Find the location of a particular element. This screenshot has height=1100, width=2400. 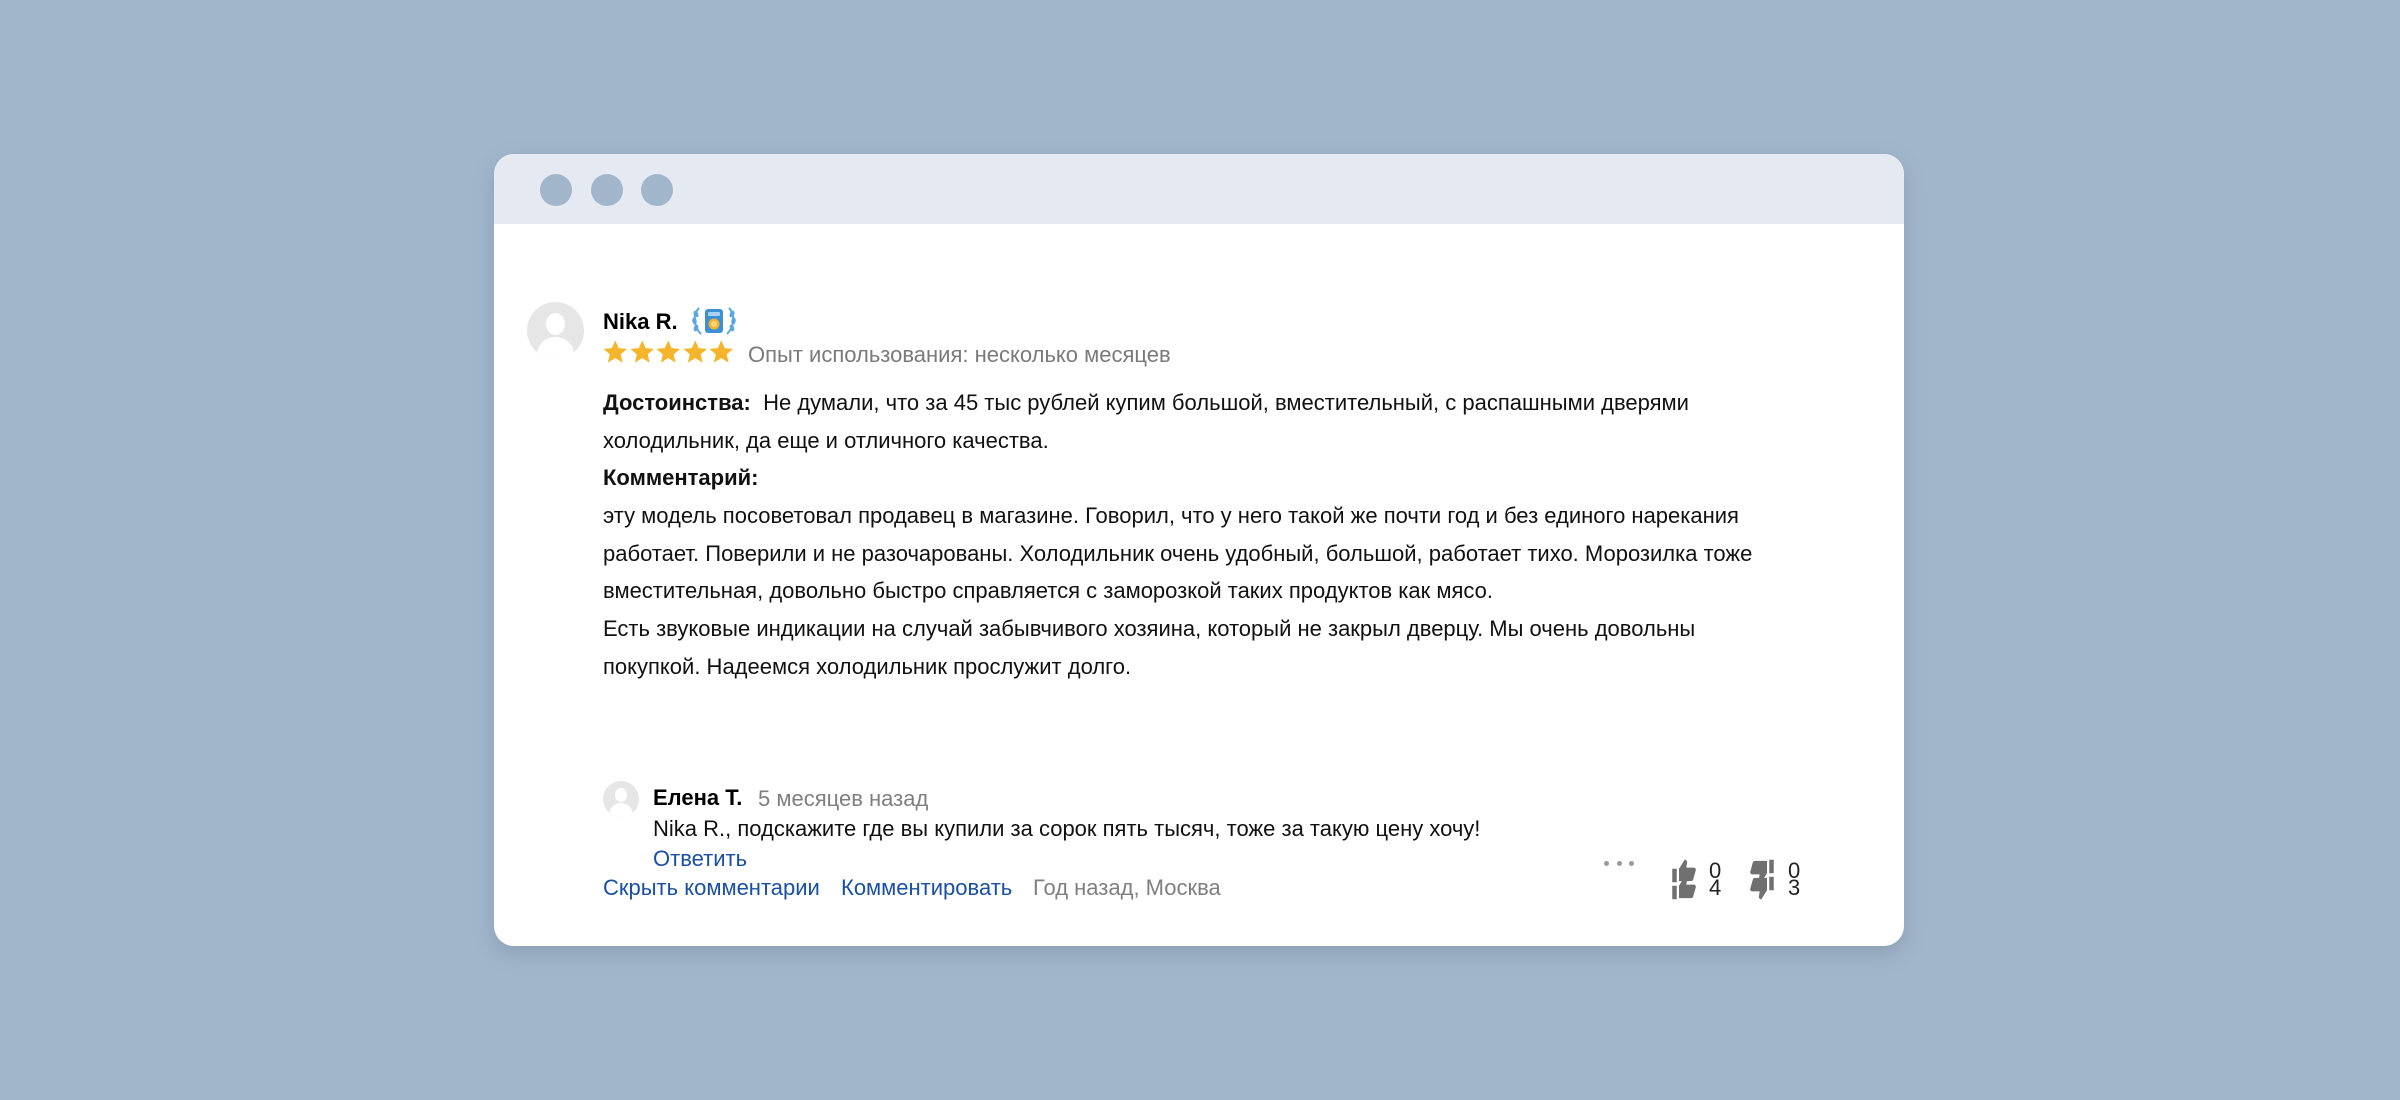

reply-dislike-count: 0 is located at coordinates (1794, 870).